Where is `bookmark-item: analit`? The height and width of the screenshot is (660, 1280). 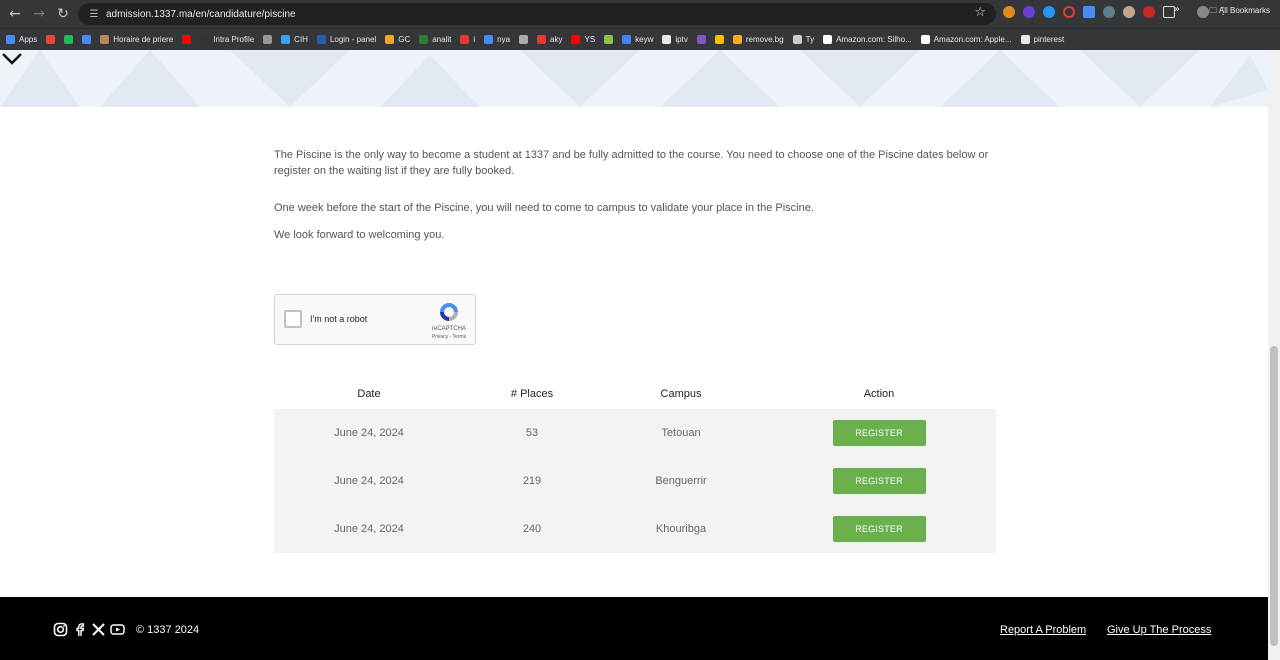
bookmark-item: analit is located at coordinates (435, 39).